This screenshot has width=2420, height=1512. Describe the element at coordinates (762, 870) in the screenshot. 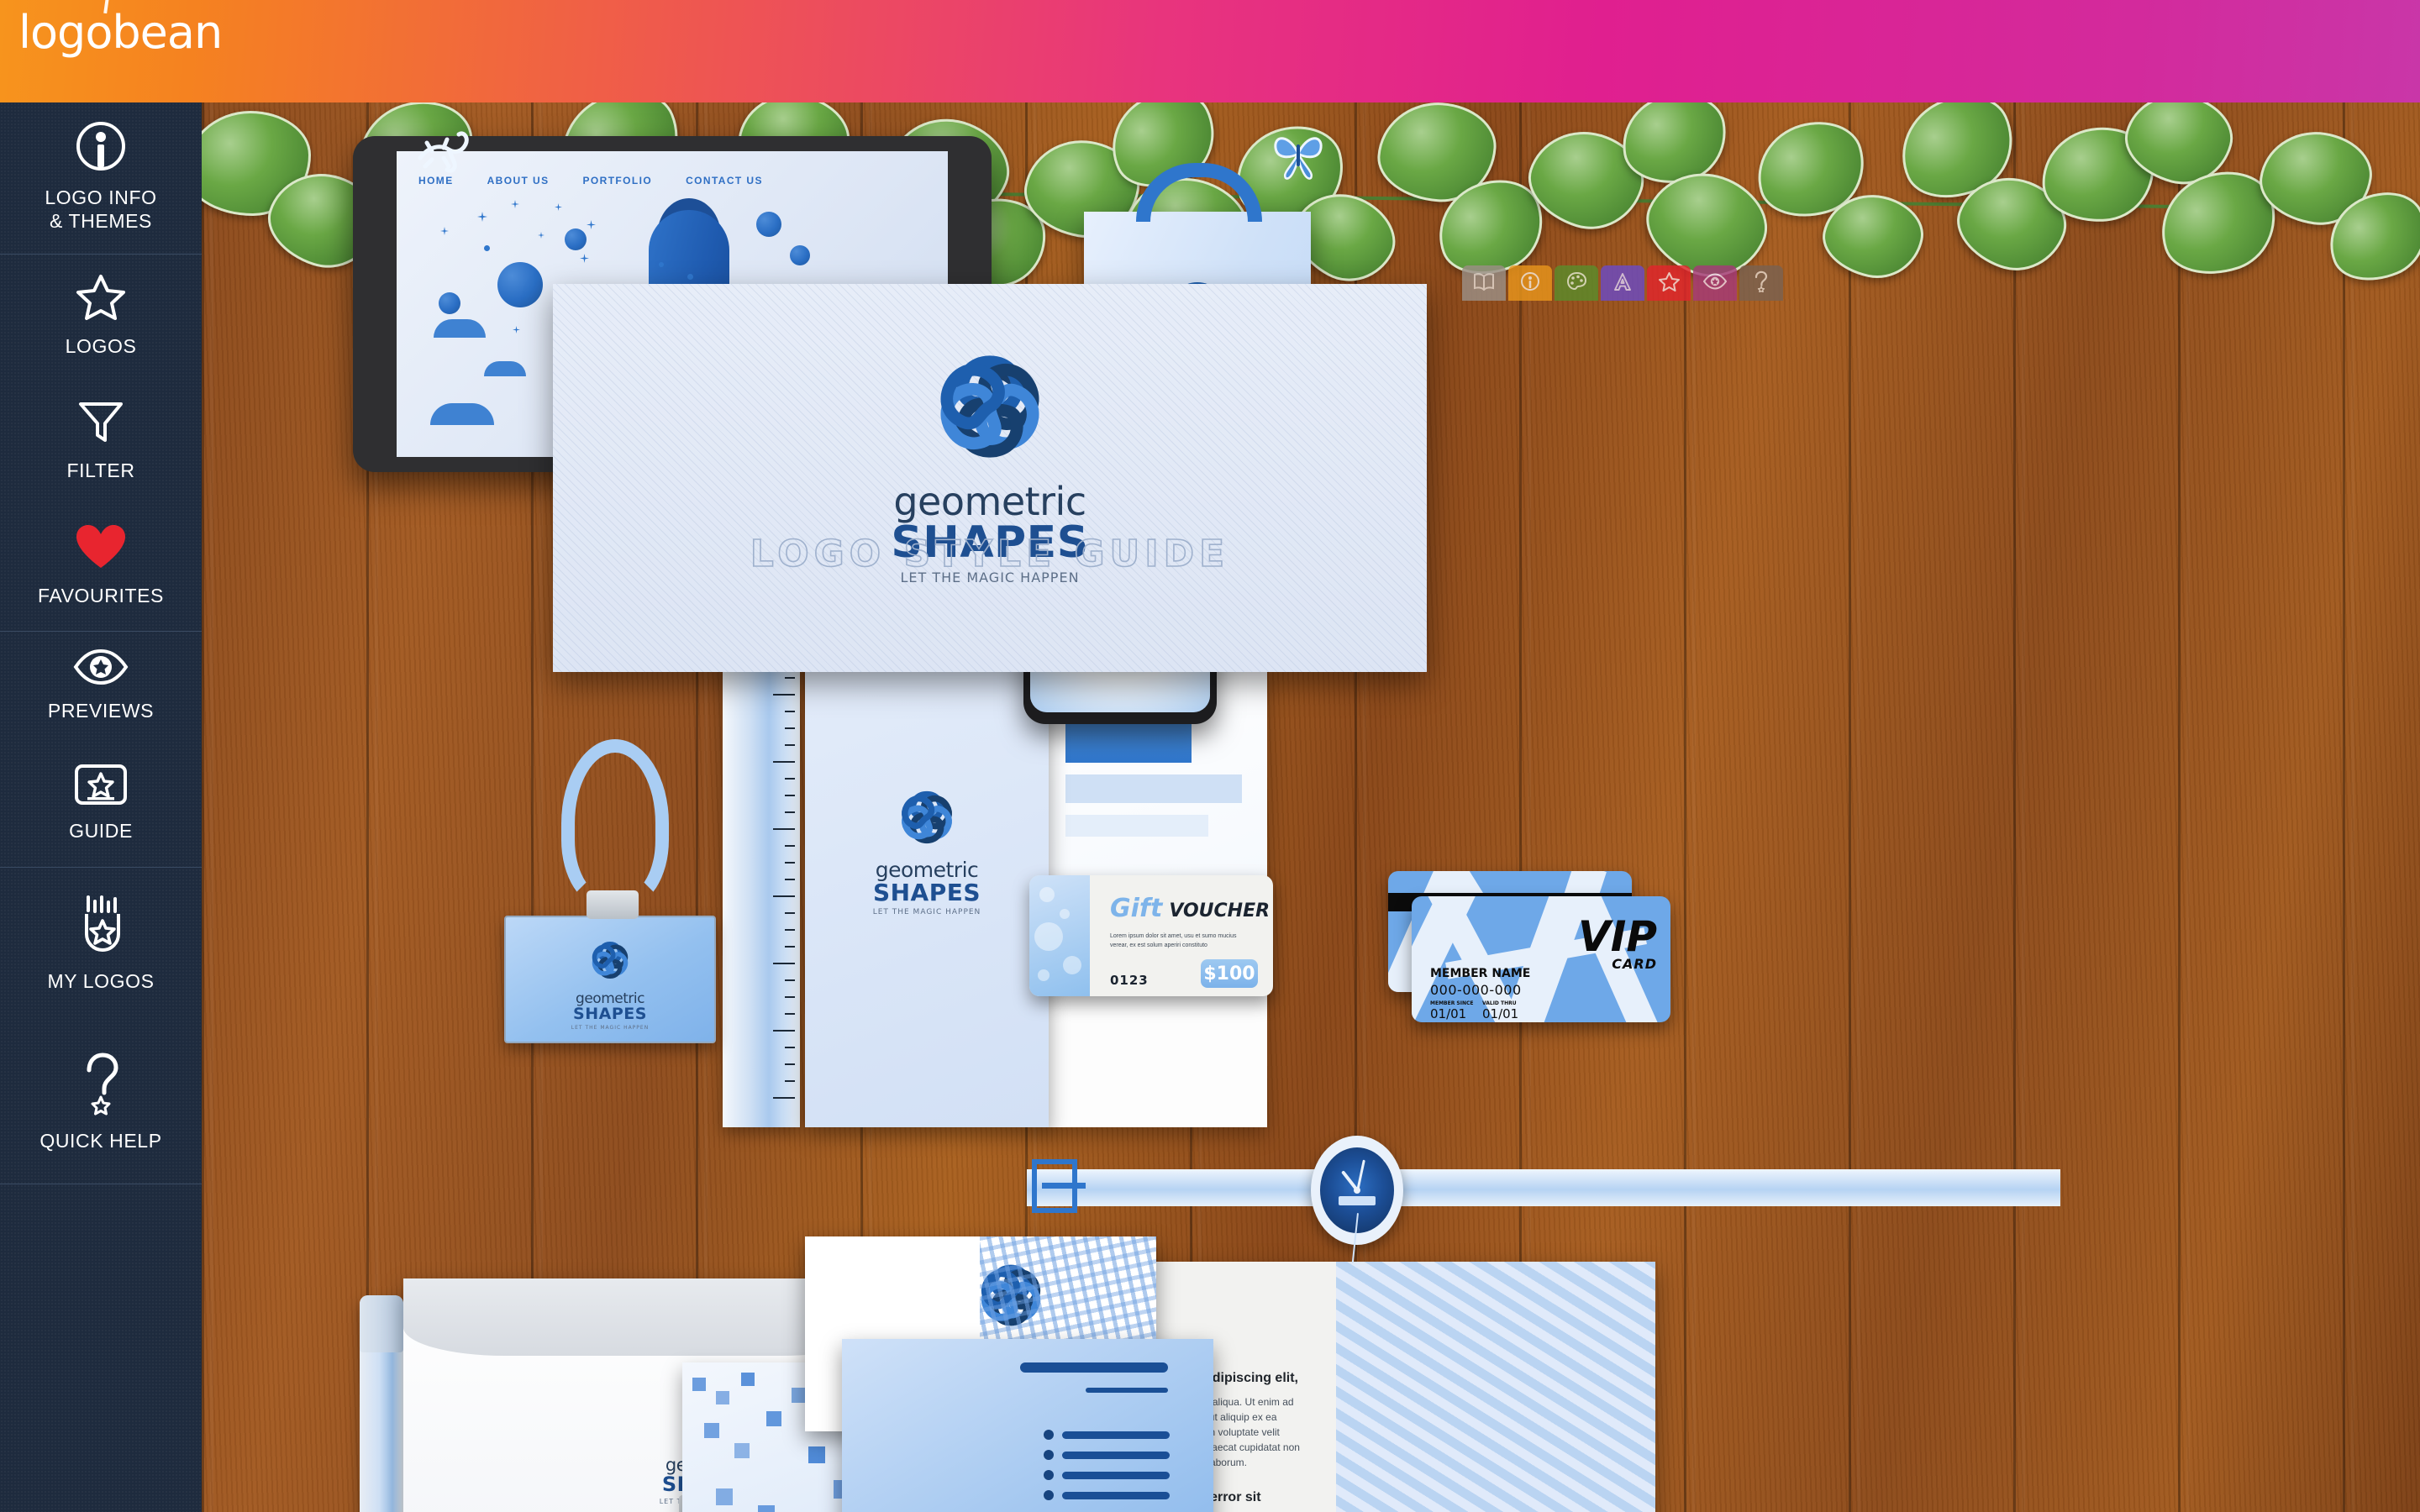

I see `ruler-mockup` at that location.